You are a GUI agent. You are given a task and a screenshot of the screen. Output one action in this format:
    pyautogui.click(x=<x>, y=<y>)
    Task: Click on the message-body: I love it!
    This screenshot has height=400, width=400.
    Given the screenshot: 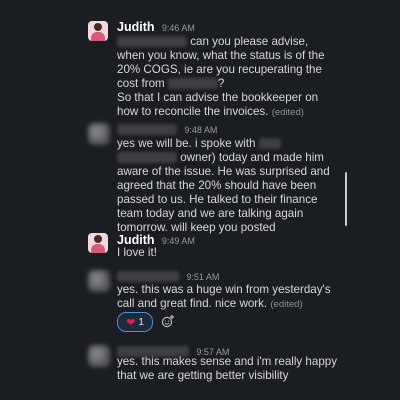 What is the action you would take?
    pyautogui.click(x=137, y=252)
    